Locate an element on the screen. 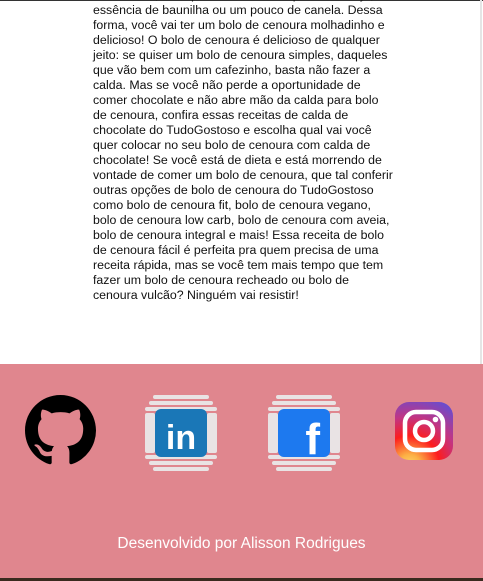 The image size is (483, 581). footer-credit: Desenvolvido por Alisson Rodrigues is located at coordinates (241, 543).